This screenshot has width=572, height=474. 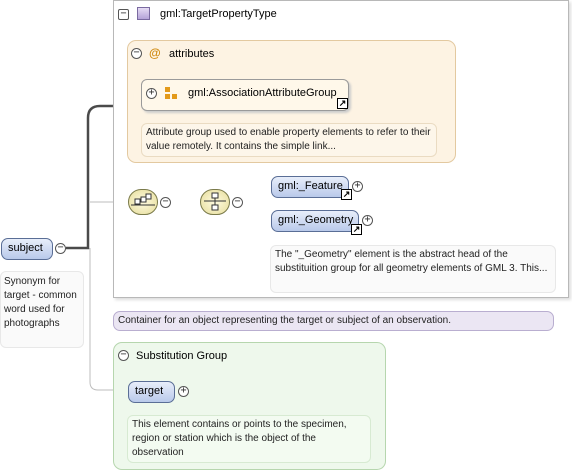 I want to click on substitution-collapse-toggle: −, so click(x=123, y=355).